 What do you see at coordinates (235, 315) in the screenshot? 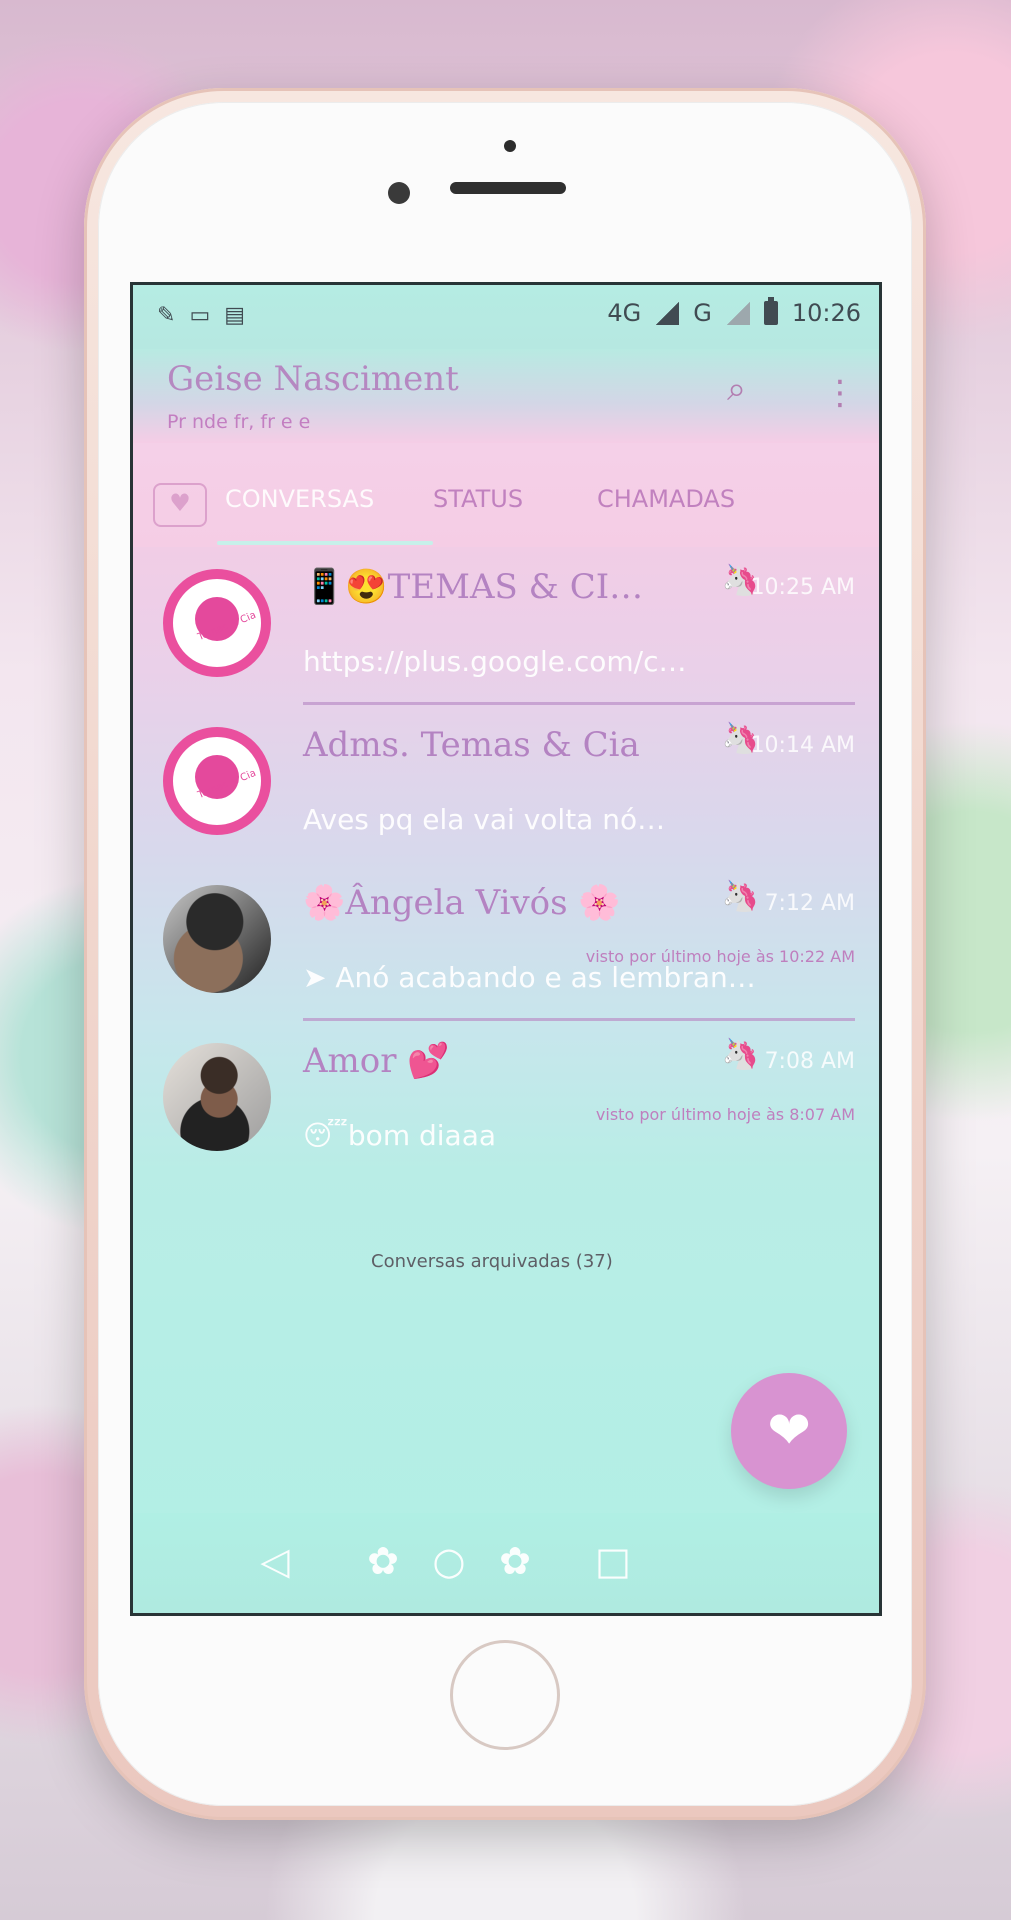
I see `inbox-icon: ▤` at bounding box center [235, 315].